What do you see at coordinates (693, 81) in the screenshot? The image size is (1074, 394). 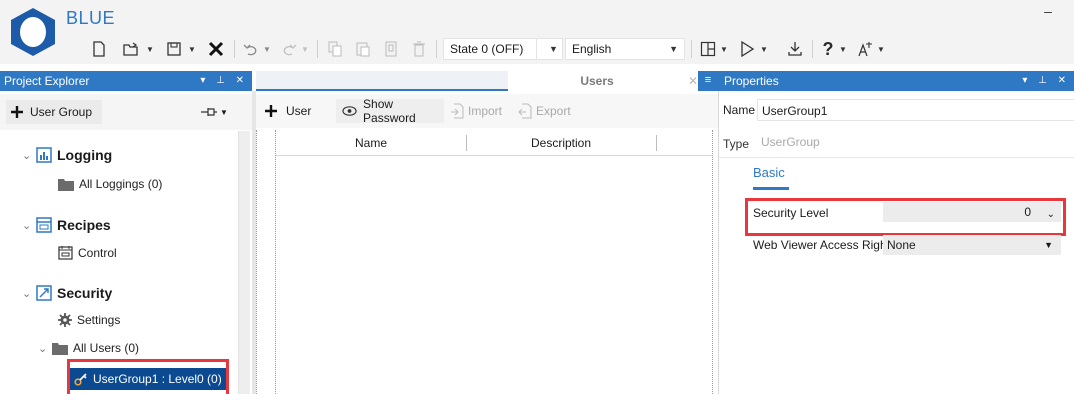 I see `close-icon: ✕` at bounding box center [693, 81].